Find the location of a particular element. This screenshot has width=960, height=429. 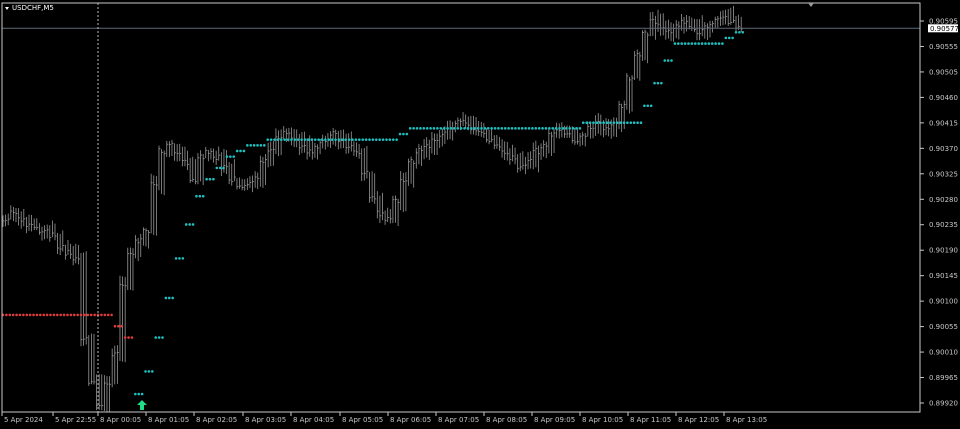

symbol-menu: USDCHF,M5 is located at coordinates (29, 8).